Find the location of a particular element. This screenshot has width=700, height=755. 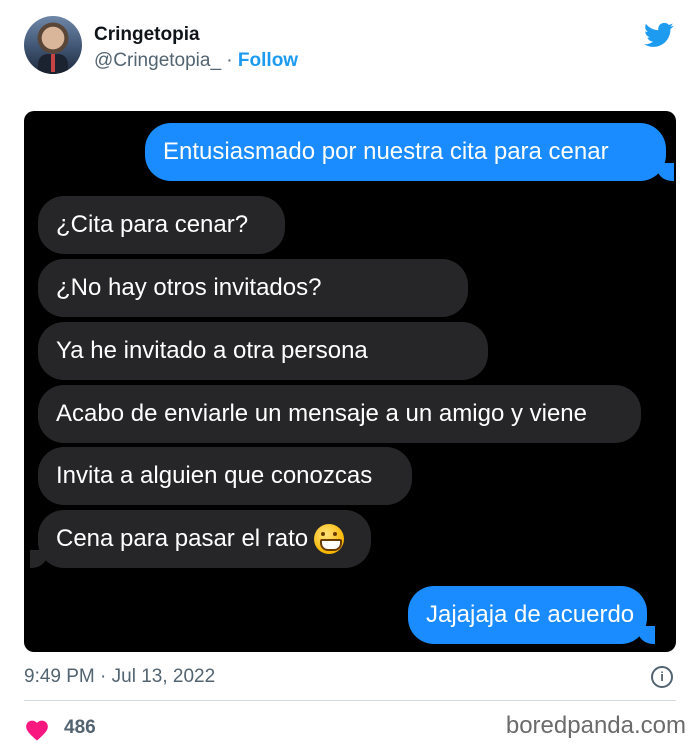

message-text: Ya he invitado a otra persona is located at coordinates (212, 350).